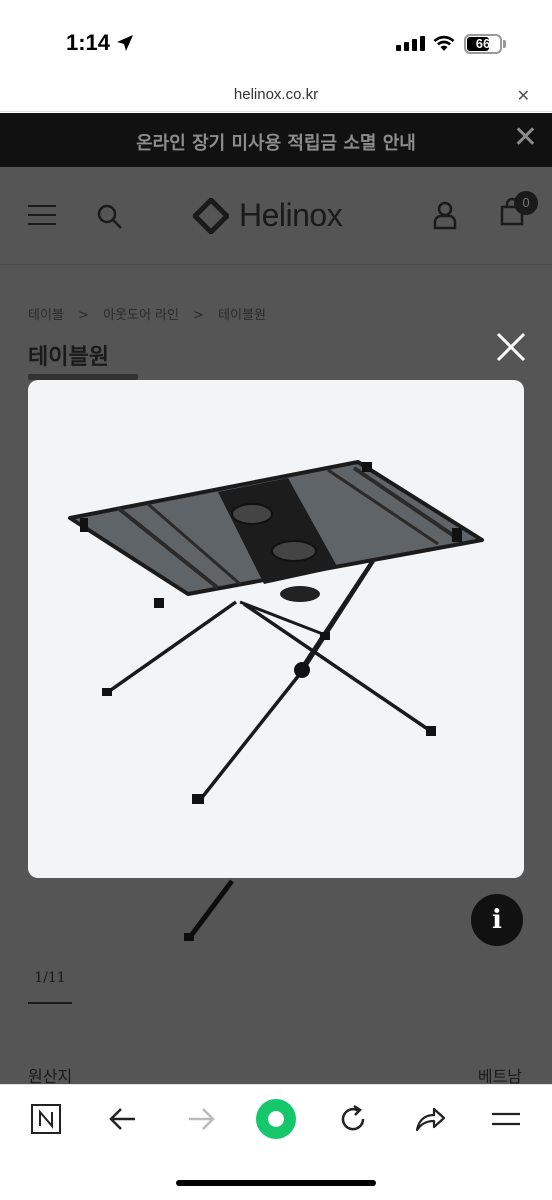 The height and width of the screenshot is (1200, 552). Describe the element at coordinates (506, 1119) in the screenshot. I see `menu-icon` at that location.